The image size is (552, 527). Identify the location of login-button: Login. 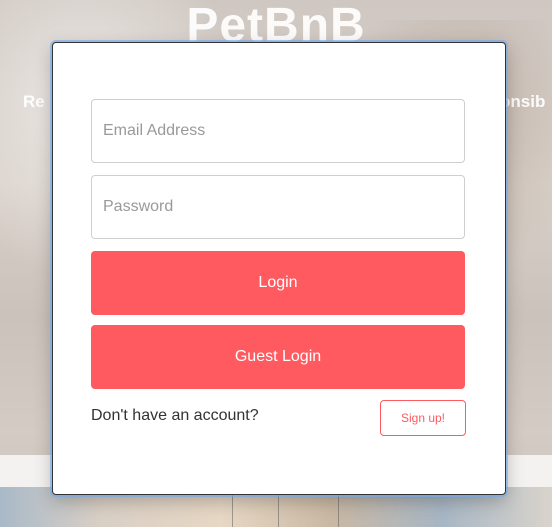
(278, 283).